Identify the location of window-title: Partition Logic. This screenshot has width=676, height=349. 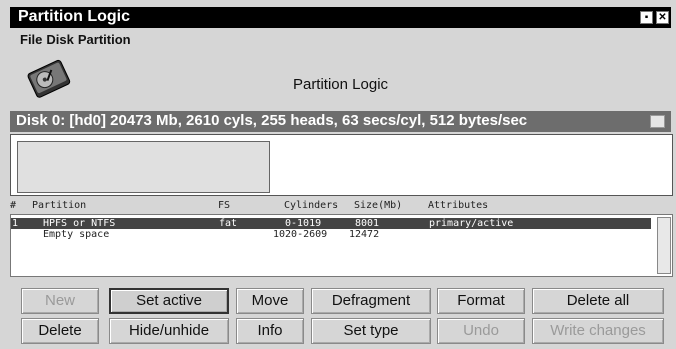
(74, 16).